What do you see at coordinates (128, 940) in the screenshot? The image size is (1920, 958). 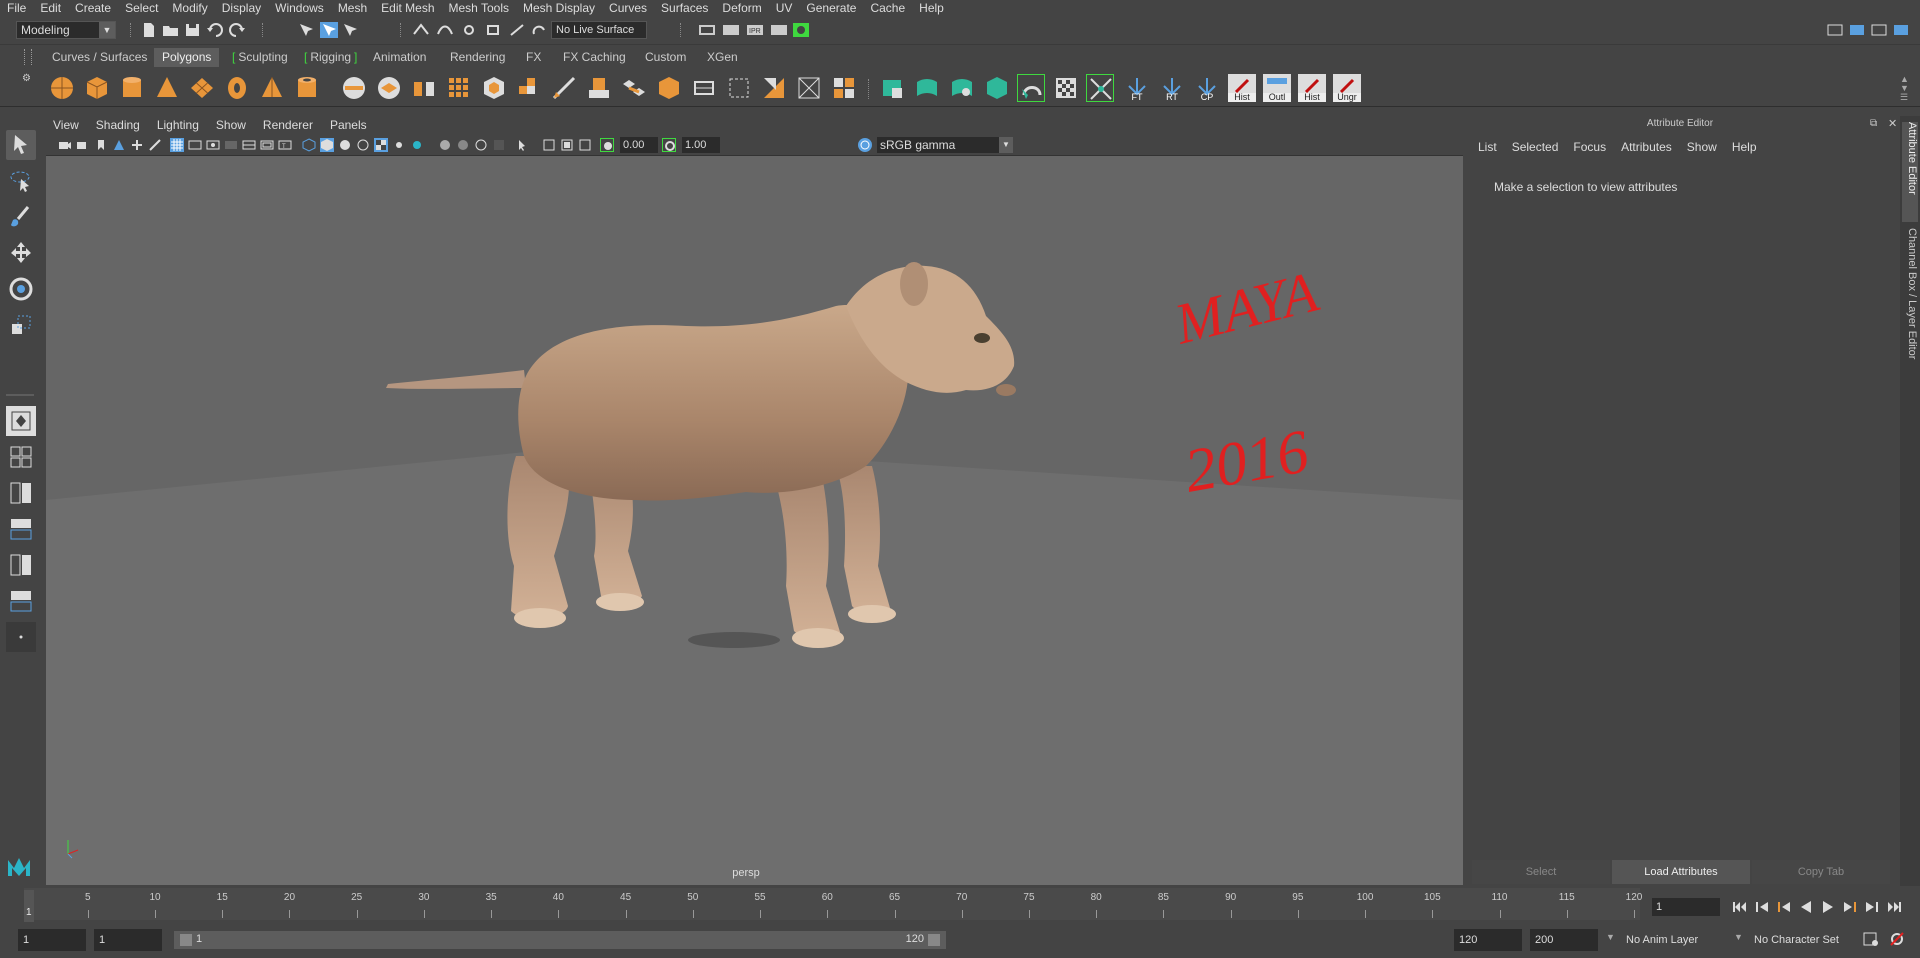 I see `playback-start-field: 1` at bounding box center [128, 940].